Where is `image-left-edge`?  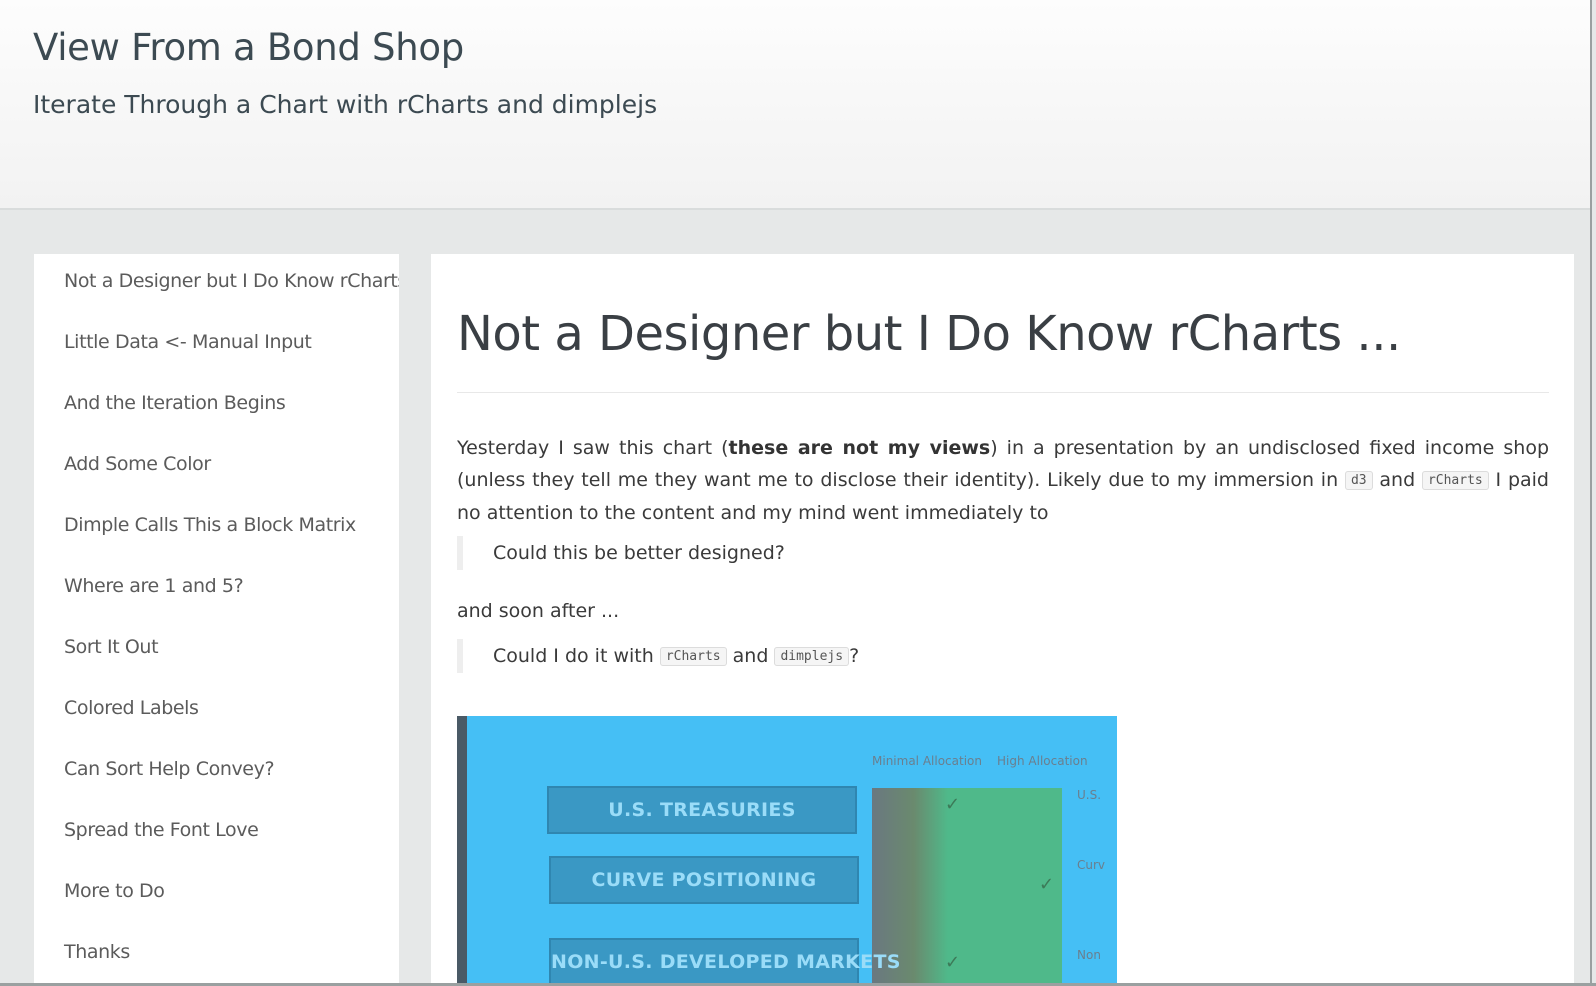 image-left-edge is located at coordinates (462, 849).